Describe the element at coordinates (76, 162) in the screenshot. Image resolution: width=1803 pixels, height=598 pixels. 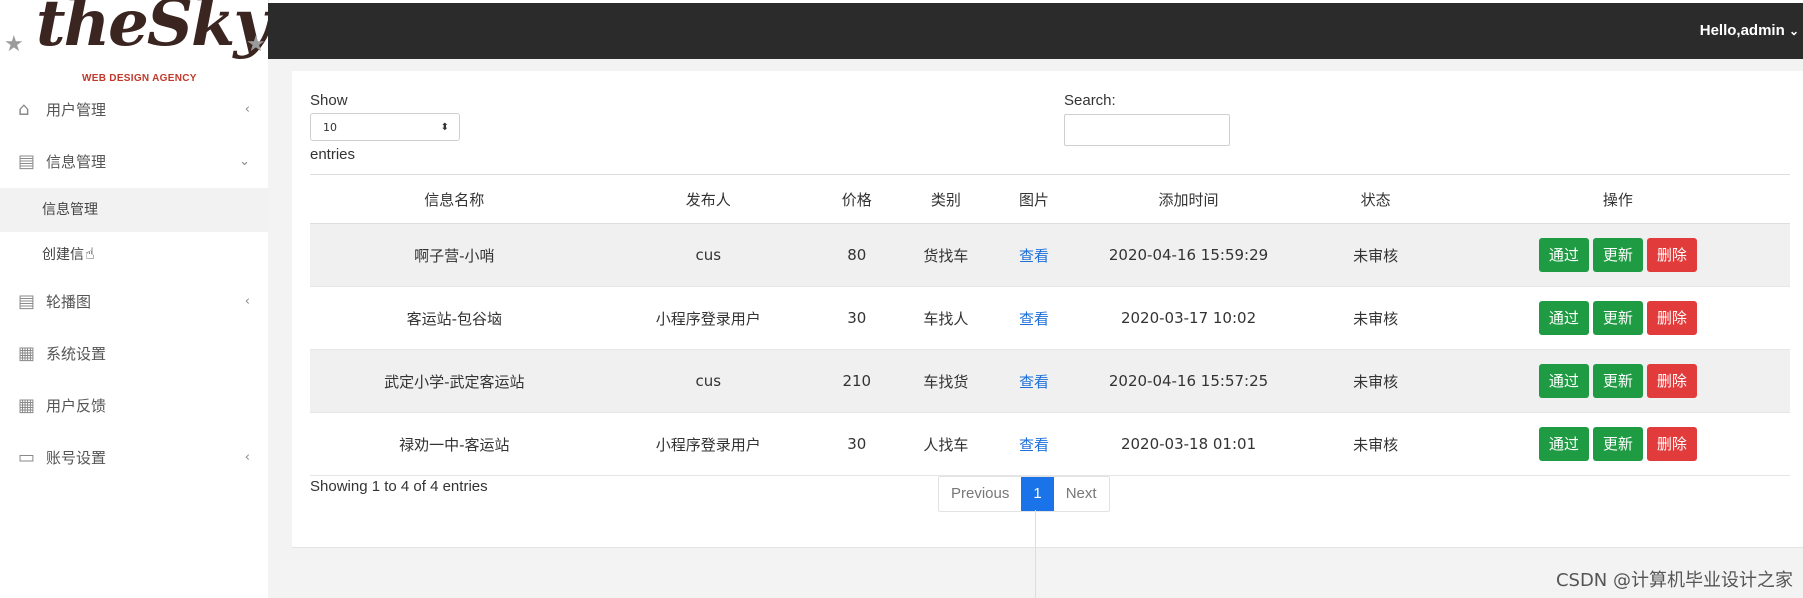
I see `sidebar-item-label: 信息管理` at that location.